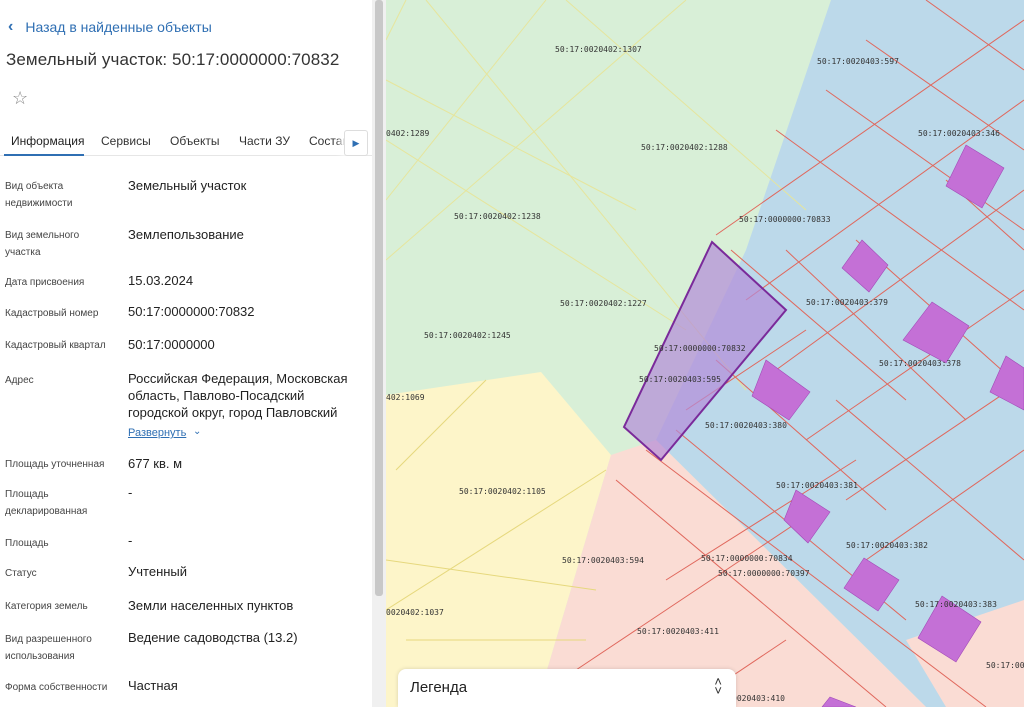 This screenshot has height=707, width=1024. What do you see at coordinates (52, 313) in the screenshot?
I see `row-label: Кадастровый номер` at bounding box center [52, 313].